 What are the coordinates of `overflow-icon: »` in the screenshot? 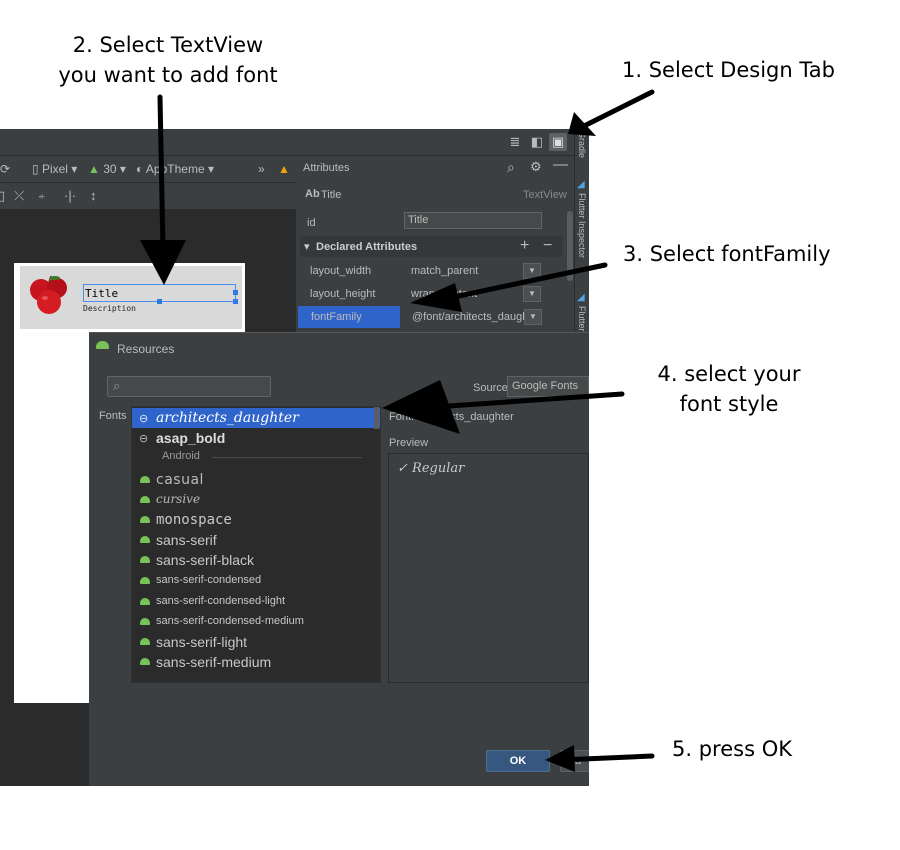 It's located at (261, 169).